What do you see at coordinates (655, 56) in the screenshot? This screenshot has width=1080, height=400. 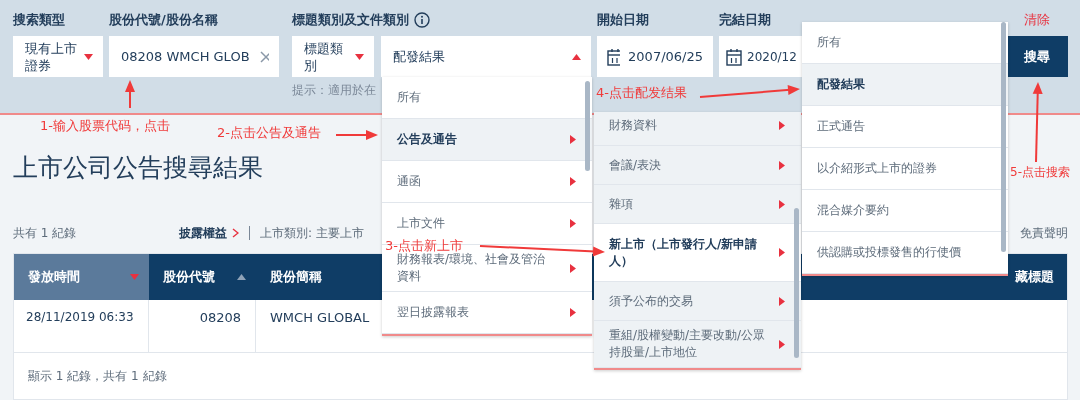 I see `start-date-field: 2007/06/25` at bounding box center [655, 56].